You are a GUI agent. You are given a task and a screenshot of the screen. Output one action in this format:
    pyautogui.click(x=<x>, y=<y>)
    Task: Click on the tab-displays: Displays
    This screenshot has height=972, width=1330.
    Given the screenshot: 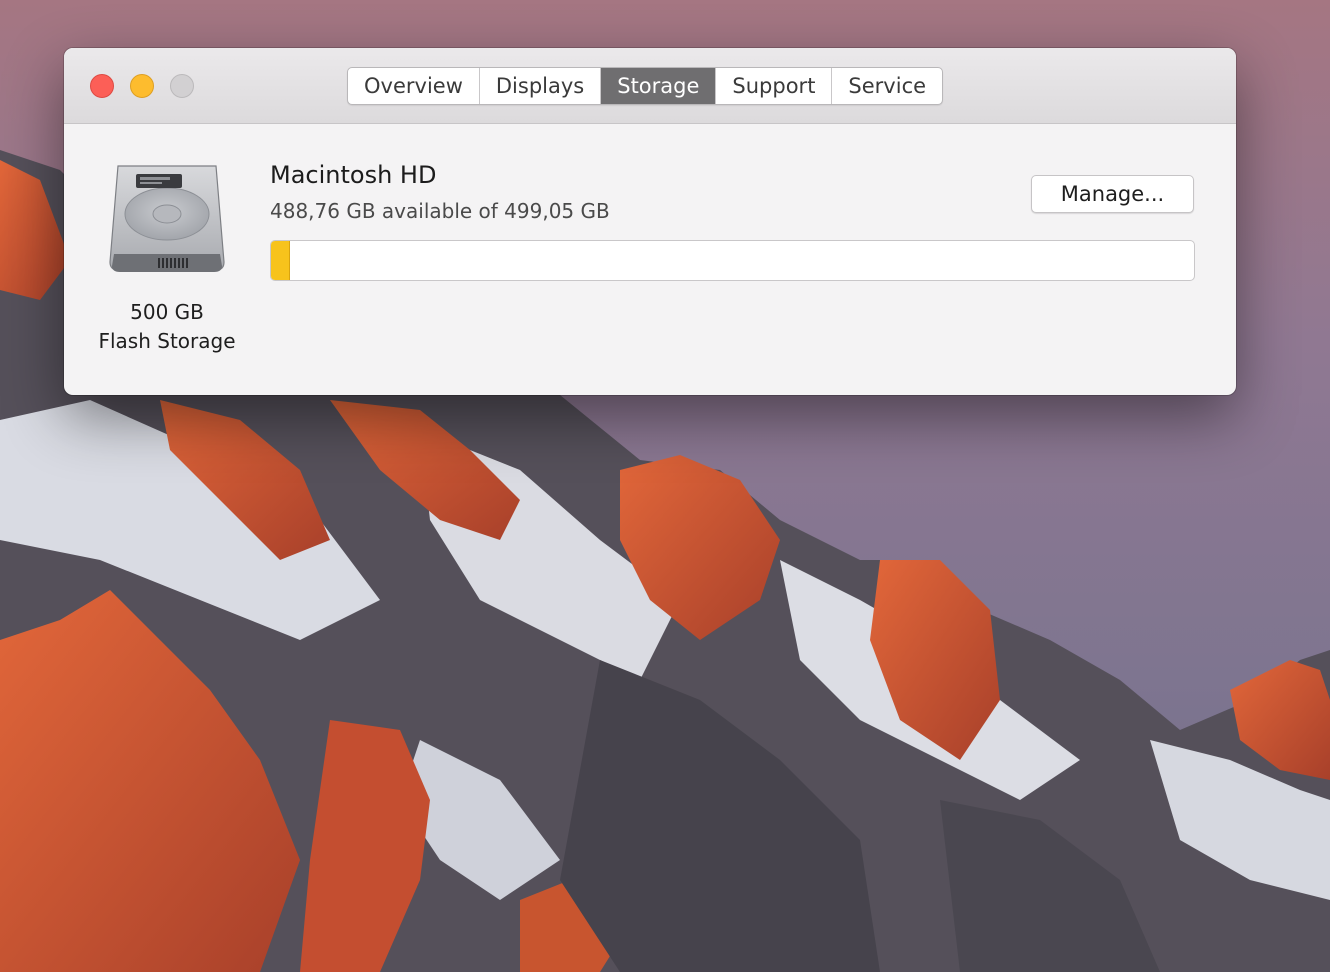 What is the action you would take?
    pyautogui.click(x=541, y=86)
    